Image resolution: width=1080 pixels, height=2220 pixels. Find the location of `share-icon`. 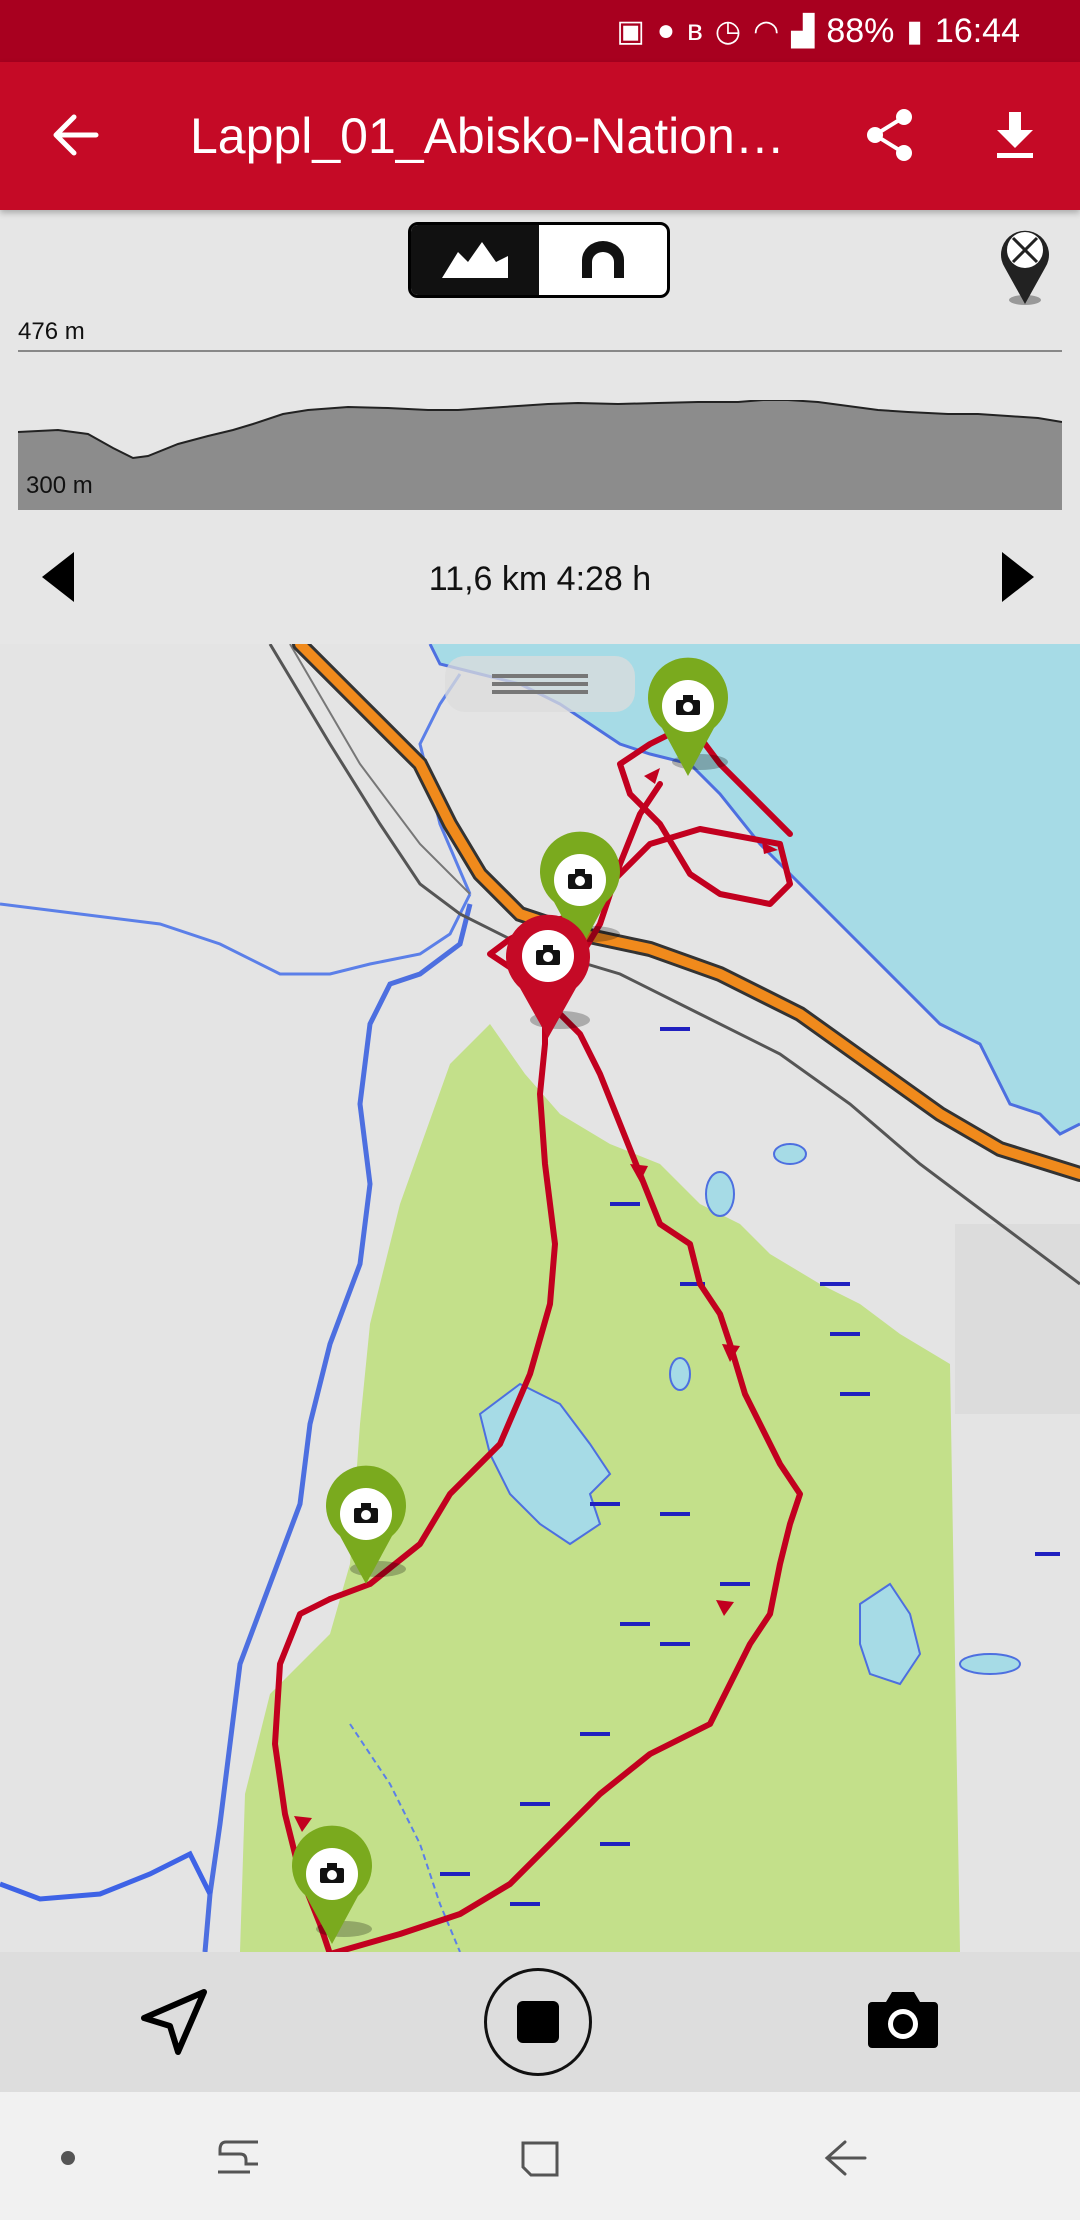

share-icon is located at coordinates (889, 135).